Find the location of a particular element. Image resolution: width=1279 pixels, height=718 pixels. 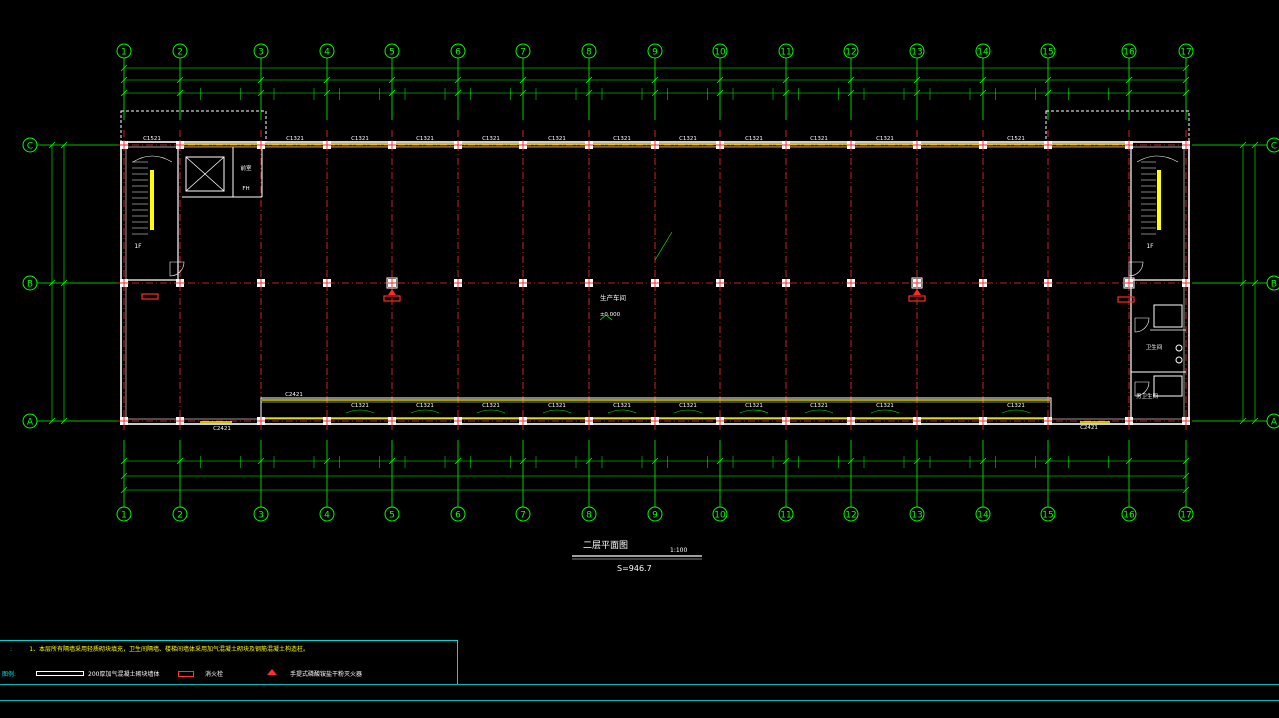

axis-label: 6 is located at coordinates (458, 516).